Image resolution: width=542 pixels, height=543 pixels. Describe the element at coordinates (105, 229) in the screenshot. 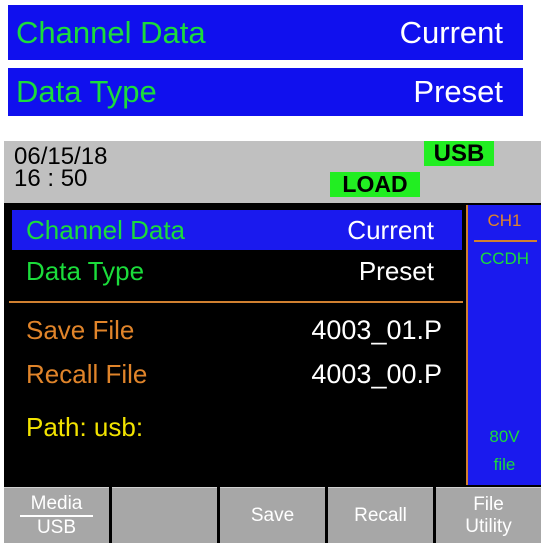

I see `channel-data-label: Channel Data` at that location.